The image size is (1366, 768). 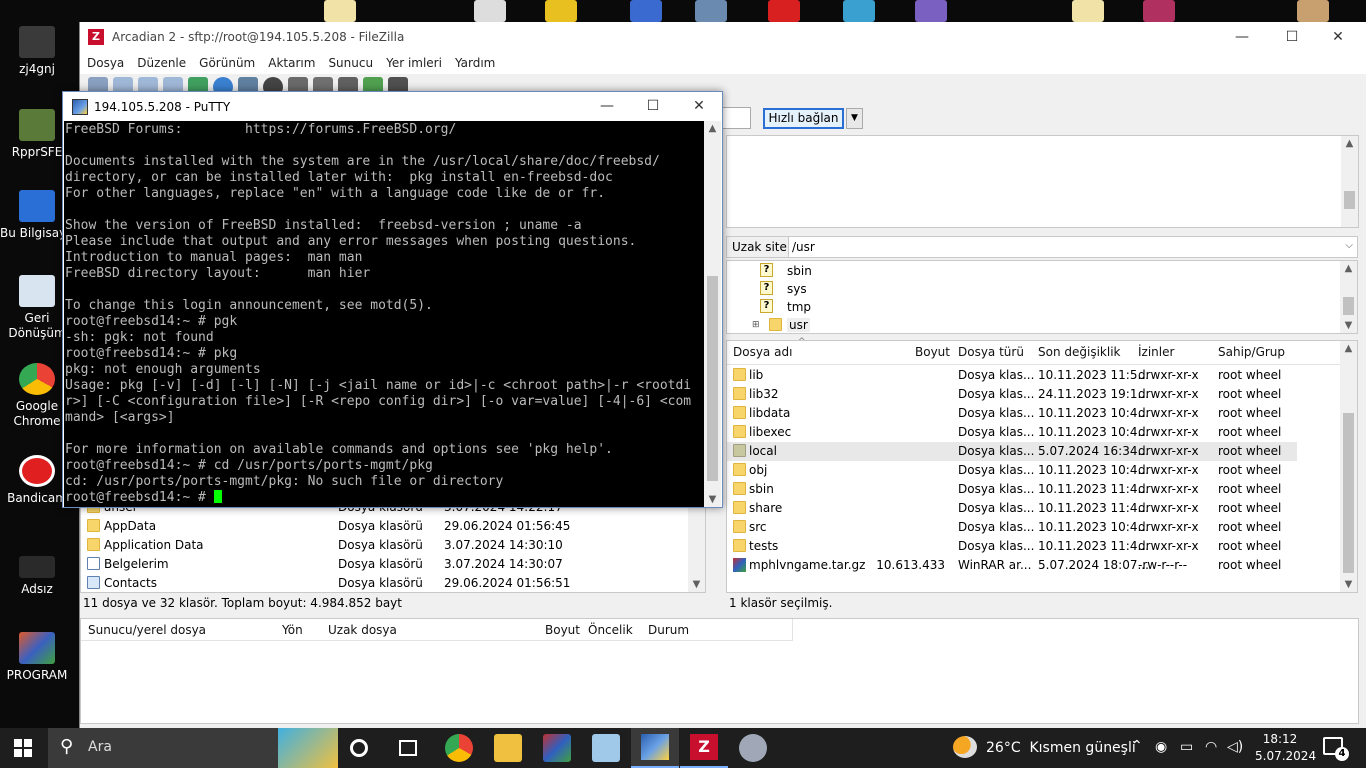 I want to click on quickconnect-button: Hızlı bağlan, so click(x=803, y=118).